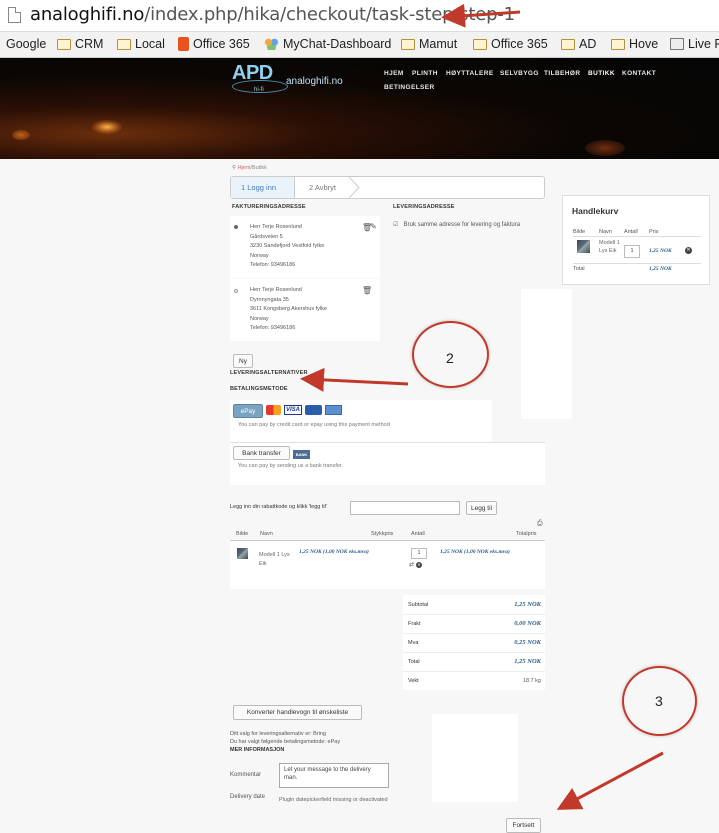 The width and height of the screenshot is (719, 833). I want to click on arrow-to-shipping-options, so click(354, 379).